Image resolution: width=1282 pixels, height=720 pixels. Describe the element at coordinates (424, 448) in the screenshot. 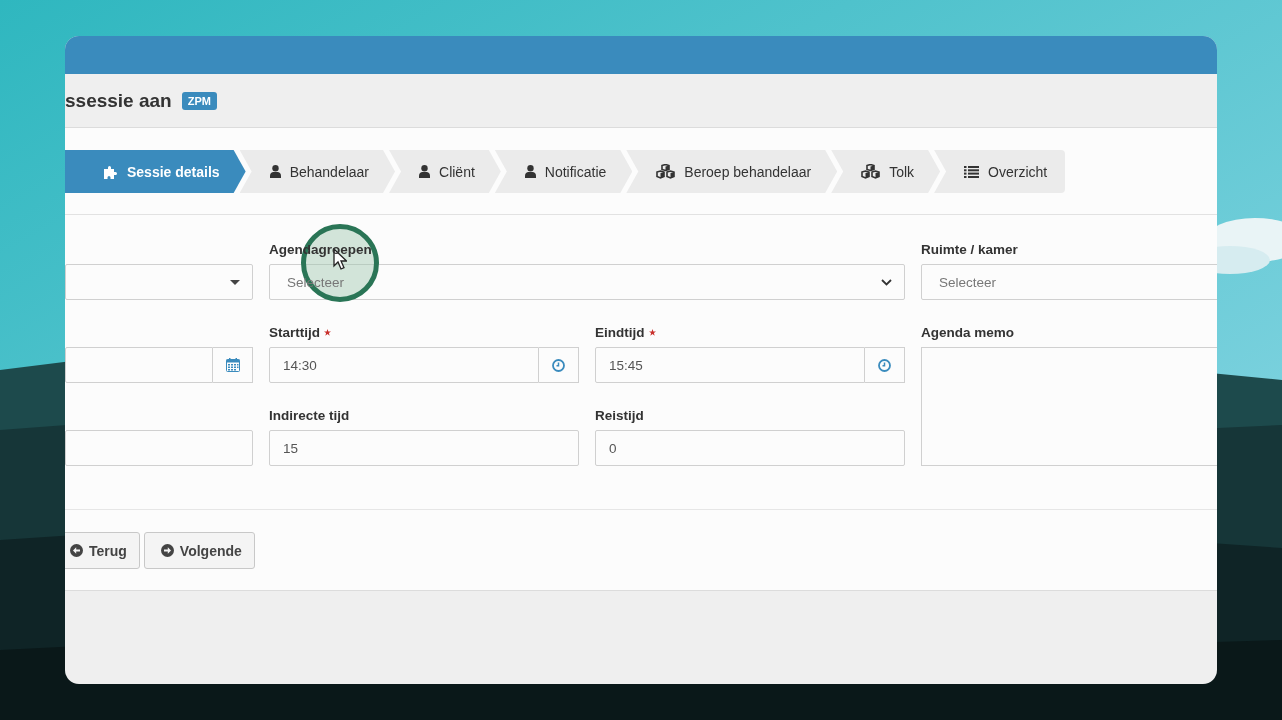

I see `text-field: 15` at that location.